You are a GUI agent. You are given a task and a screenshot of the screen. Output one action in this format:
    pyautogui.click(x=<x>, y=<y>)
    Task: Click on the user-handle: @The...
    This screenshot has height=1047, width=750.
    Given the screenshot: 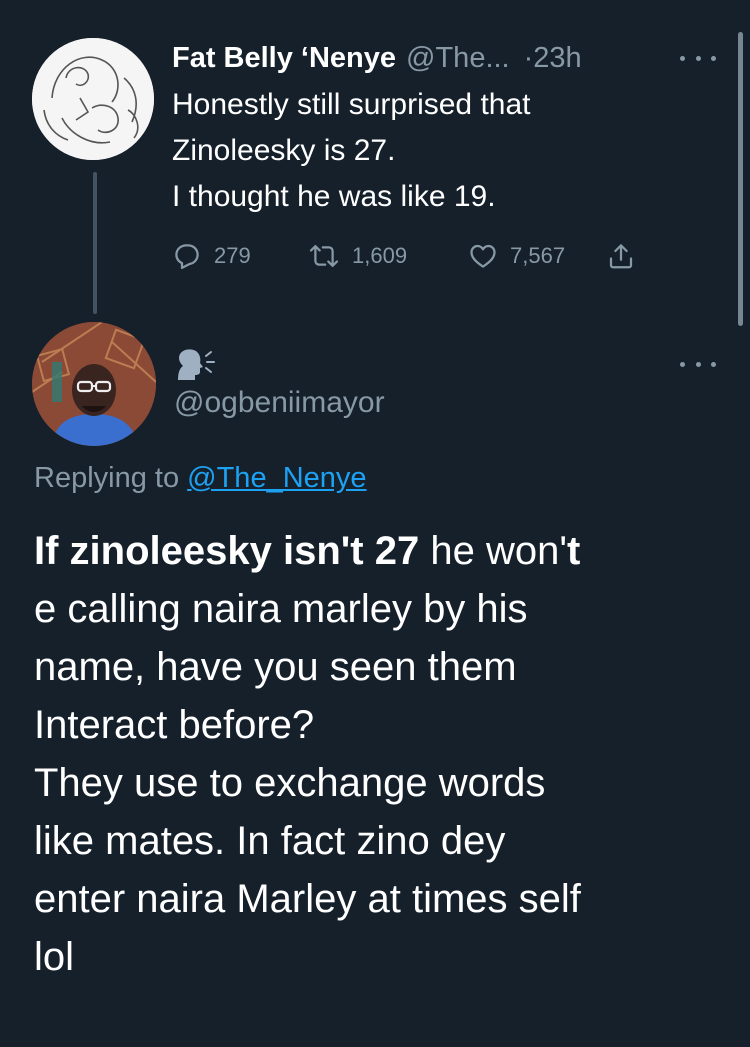 What is the action you would take?
    pyautogui.click(x=458, y=58)
    